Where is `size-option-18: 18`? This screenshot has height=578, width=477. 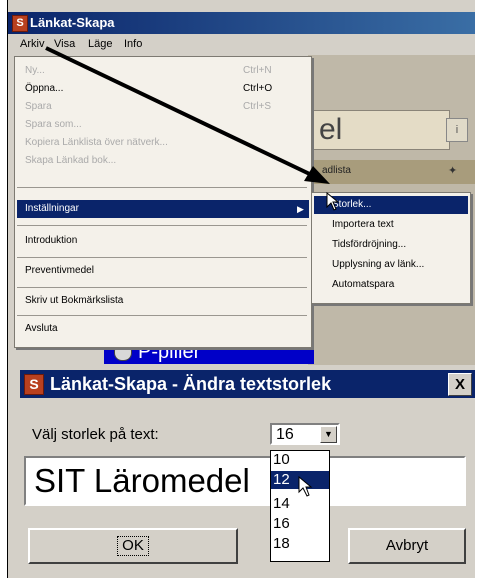 size-option-18: 18 is located at coordinates (300, 544).